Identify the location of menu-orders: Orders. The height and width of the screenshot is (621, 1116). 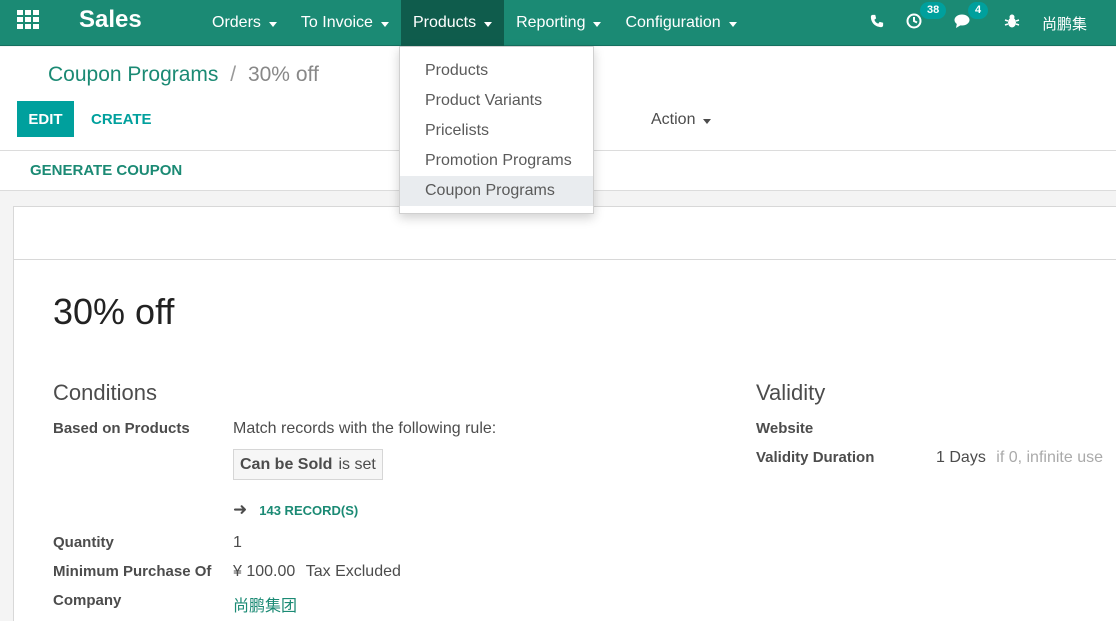
(244, 23).